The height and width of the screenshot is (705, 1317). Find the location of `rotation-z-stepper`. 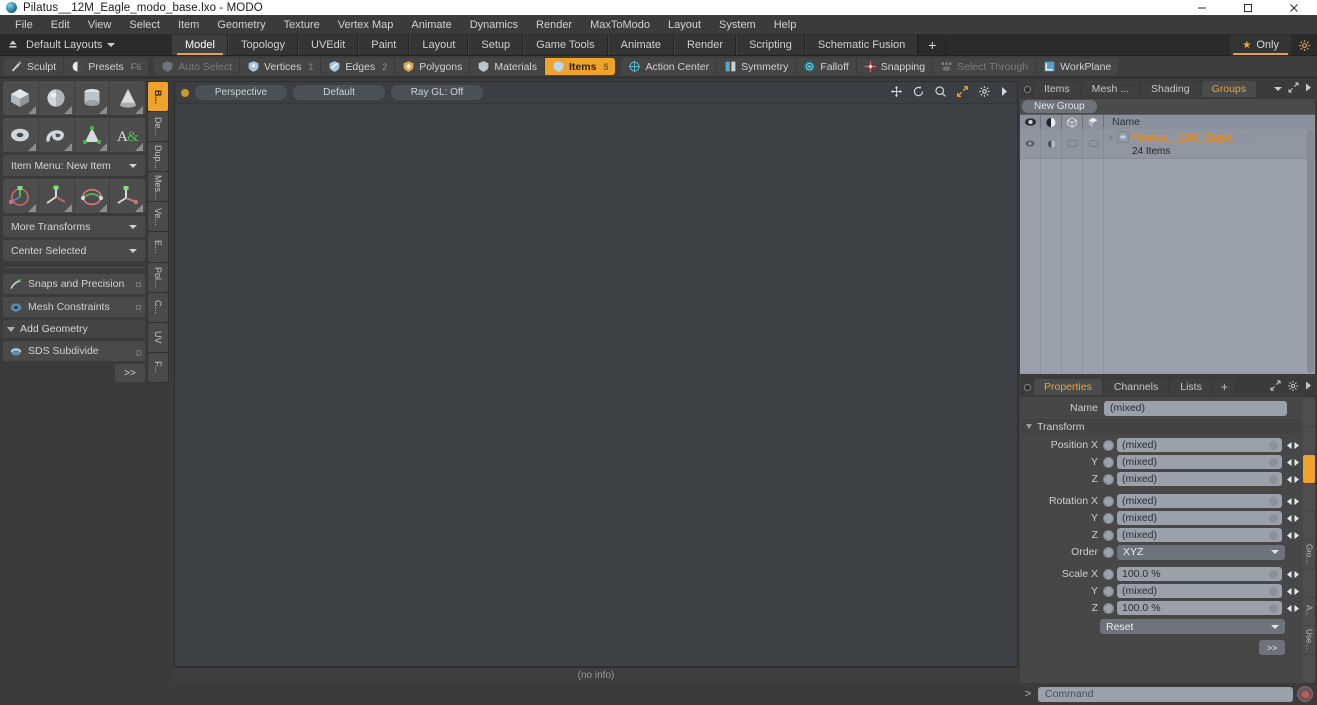

rotation-z-stepper is located at coordinates (1293, 535).